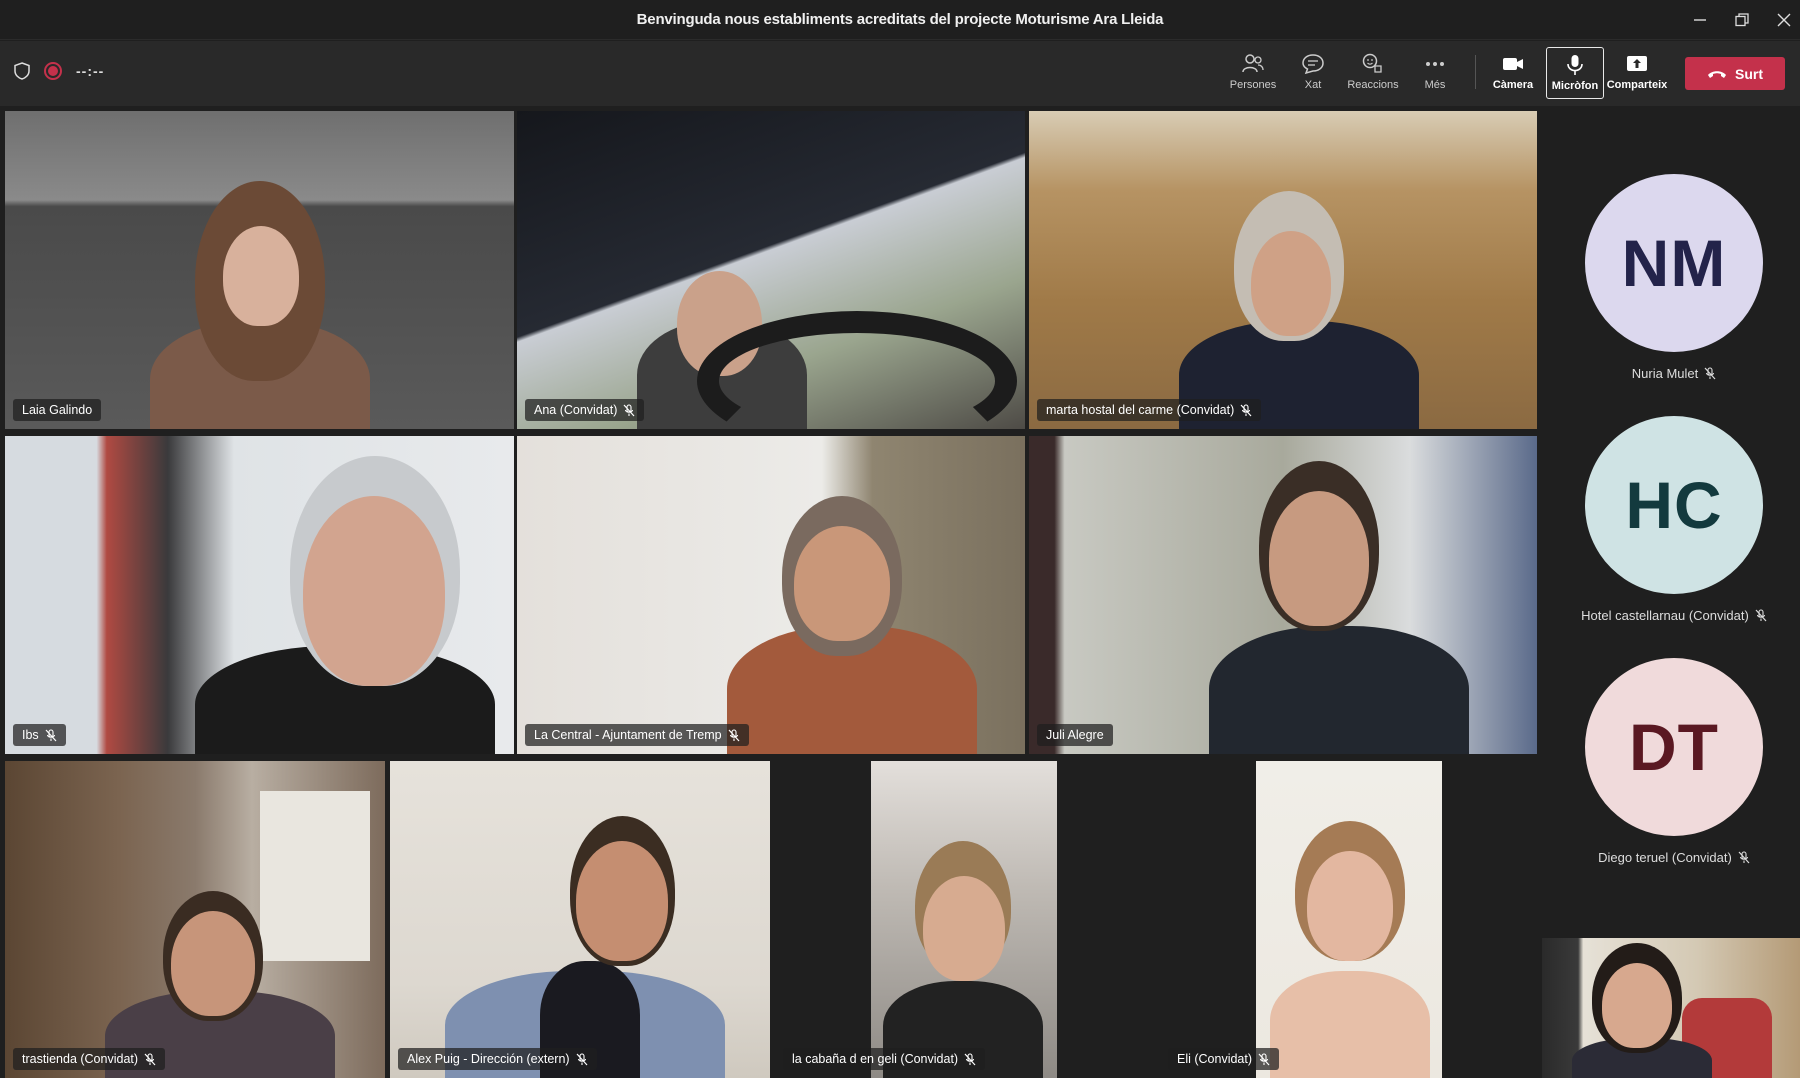 The height and width of the screenshot is (1078, 1800). I want to click on camera-button: Càmera, so click(1513, 73).